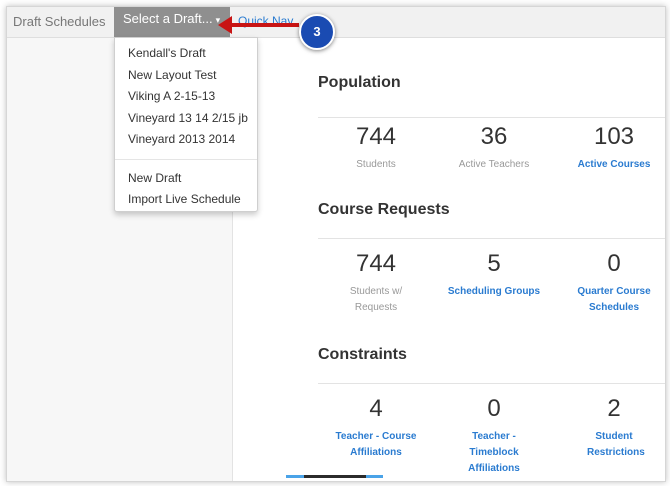  What do you see at coordinates (494, 263) in the screenshot?
I see `stat-value: 5` at bounding box center [494, 263].